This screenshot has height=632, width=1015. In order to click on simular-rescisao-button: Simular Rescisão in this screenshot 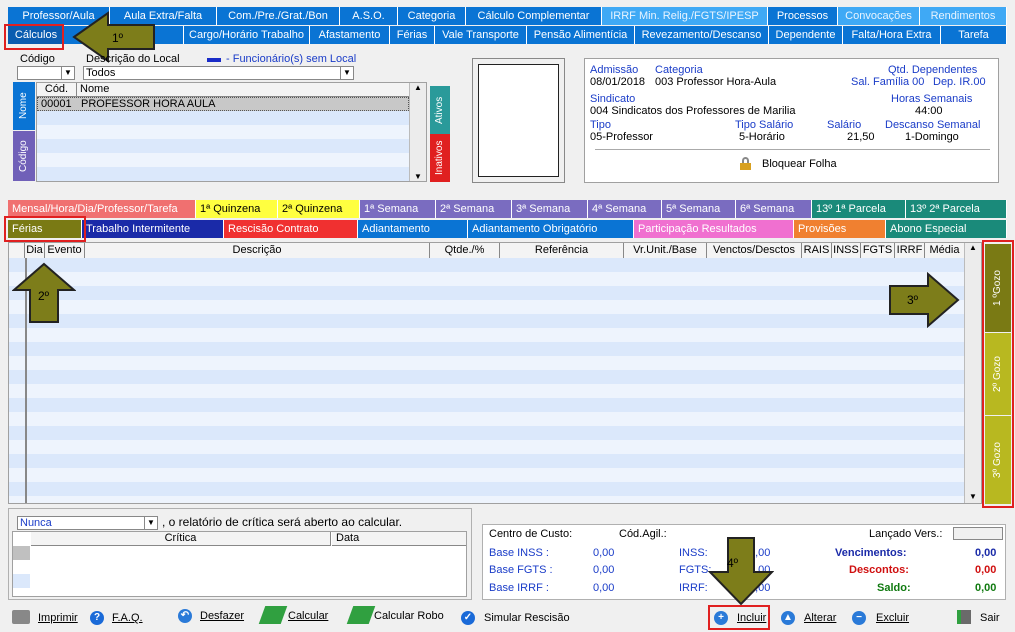, I will do `click(527, 618)`.